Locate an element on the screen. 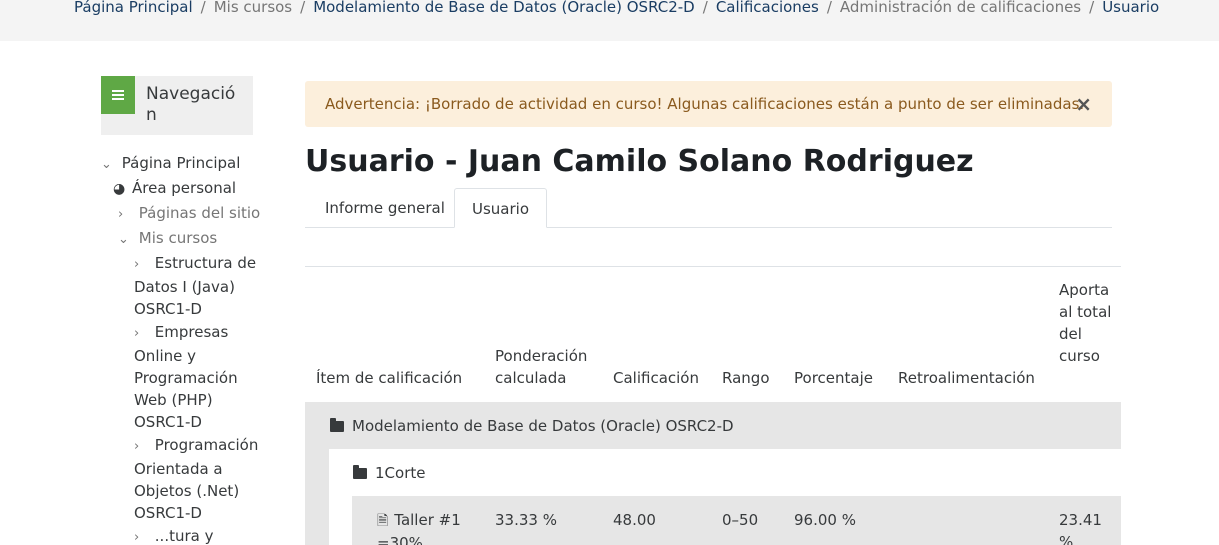 Image resolution: width=1219 pixels, height=545 pixels. nav-item-home: ⌄ Página Principal is located at coordinates (170, 164).